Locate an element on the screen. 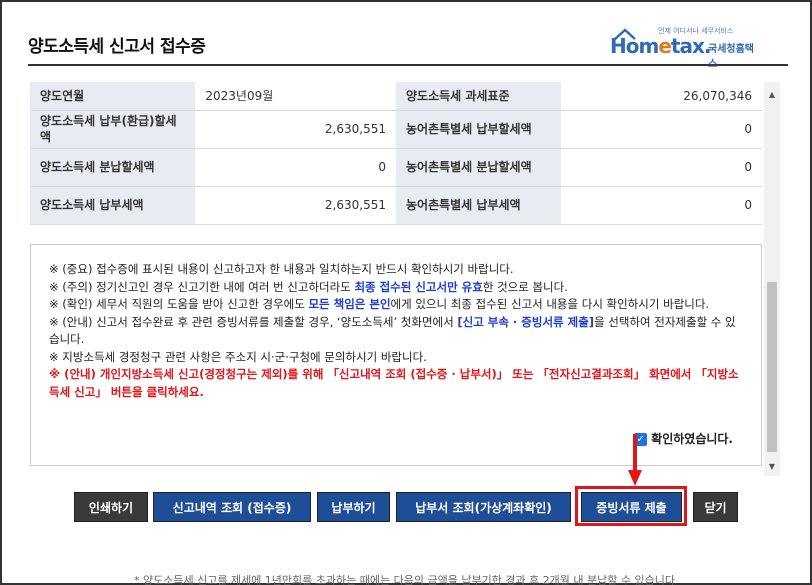  scroll-up-icon: ▲ is located at coordinates (772, 94).